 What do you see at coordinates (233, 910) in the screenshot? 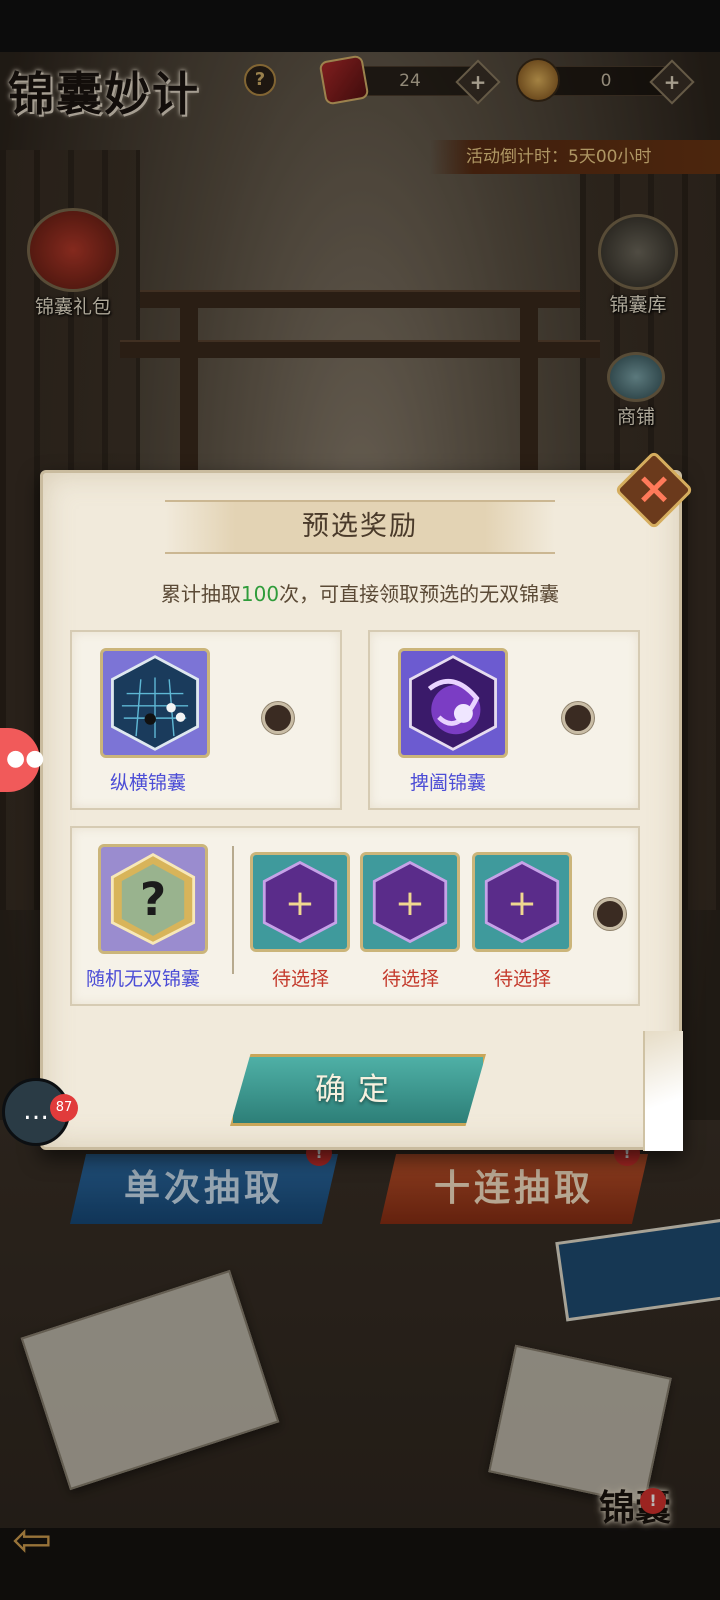
I see `card-divider` at bounding box center [233, 910].